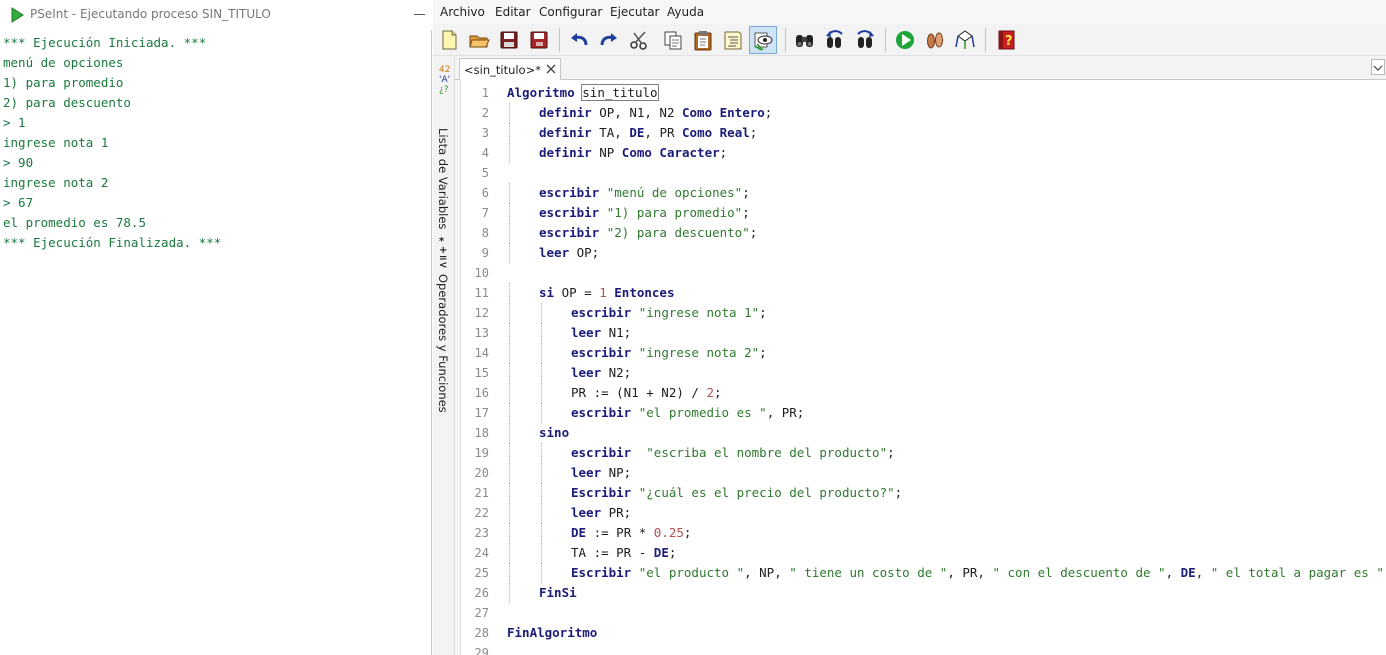 Image resolution: width=1386 pixels, height=655 pixels. What do you see at coordinates (905, 40) in the screenshot?
I see `run-button` at bounding box center [905, 40].